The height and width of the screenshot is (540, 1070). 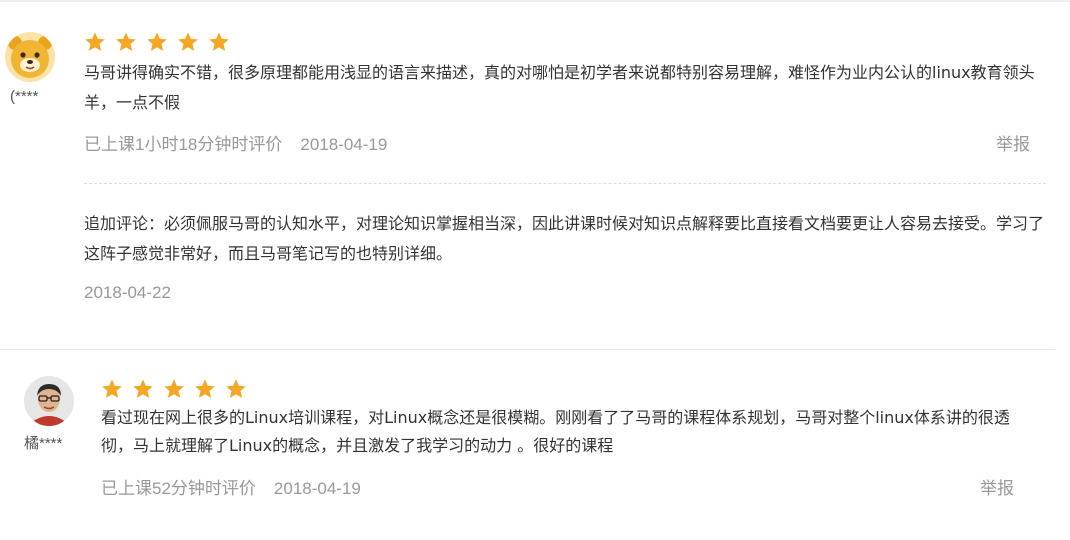 I want to click on review-separator, so click(x=527, y=349).